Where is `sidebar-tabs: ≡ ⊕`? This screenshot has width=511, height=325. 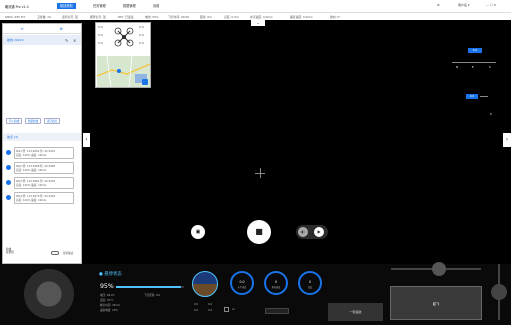 sidebar-tabs: ≡ ⊕ is located at coordinates (42, 29).